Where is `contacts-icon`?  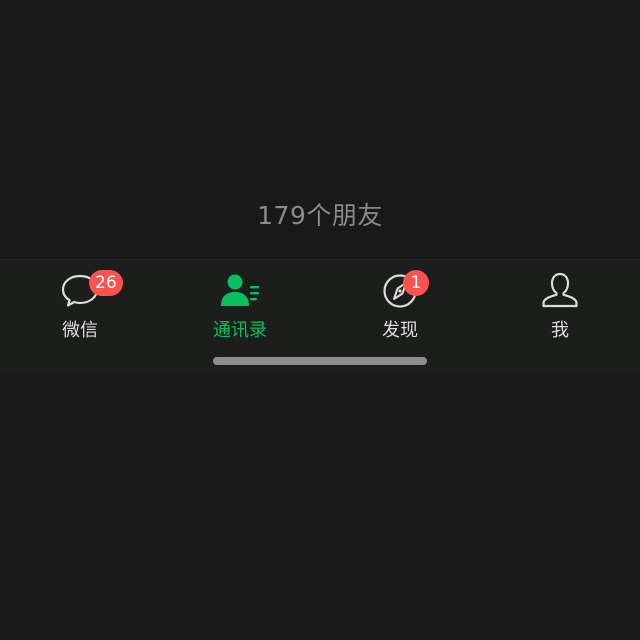 contacts-icon is located at coordinates (240, 290).